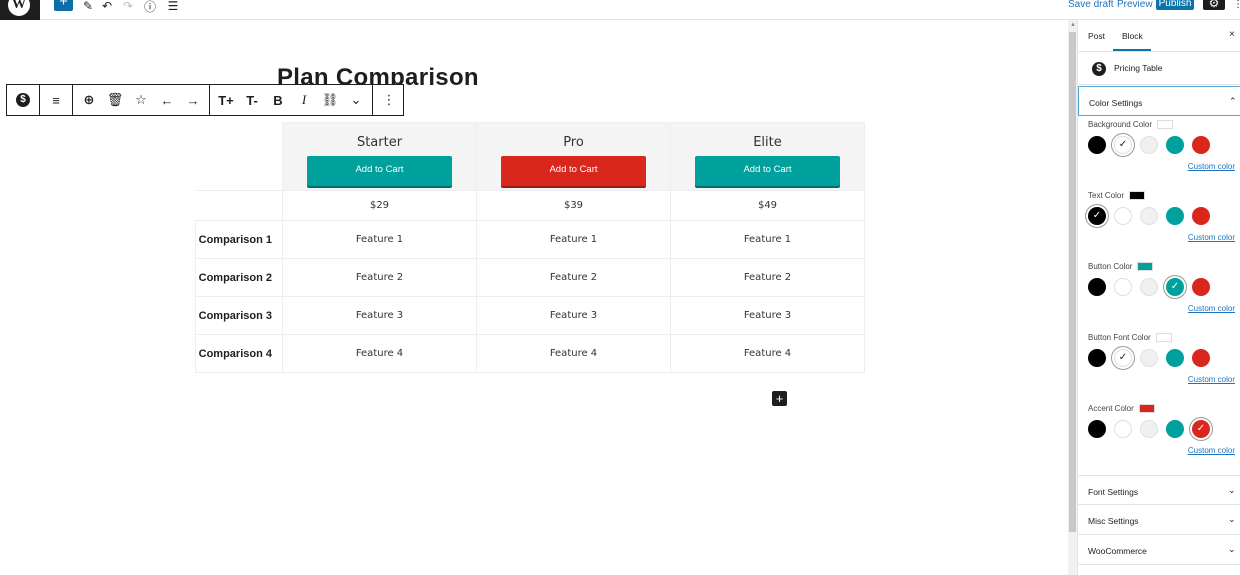 Image resolution: width=1240 pixels, height=575 pixels. Describe the element at coordinates (573, 205) in the screenshot. I see `price-cell: $39` at that location.